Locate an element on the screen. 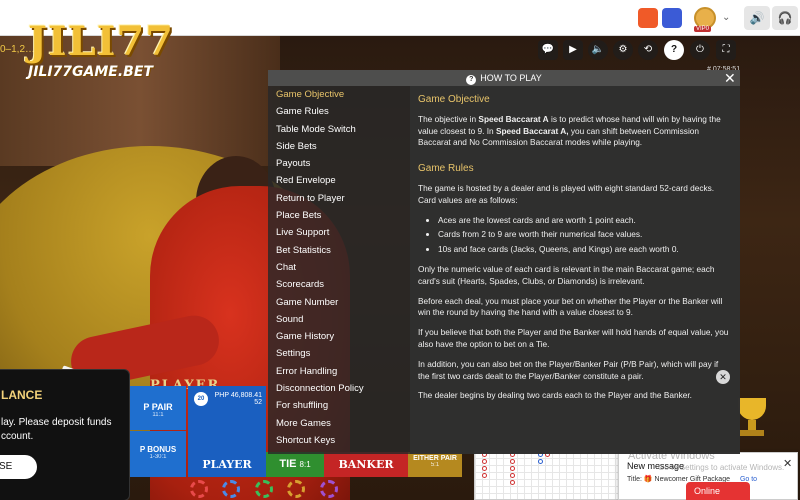 This screenshot has width=800, height=500. bet-label: BANKER is located at coordinates (366, 464).